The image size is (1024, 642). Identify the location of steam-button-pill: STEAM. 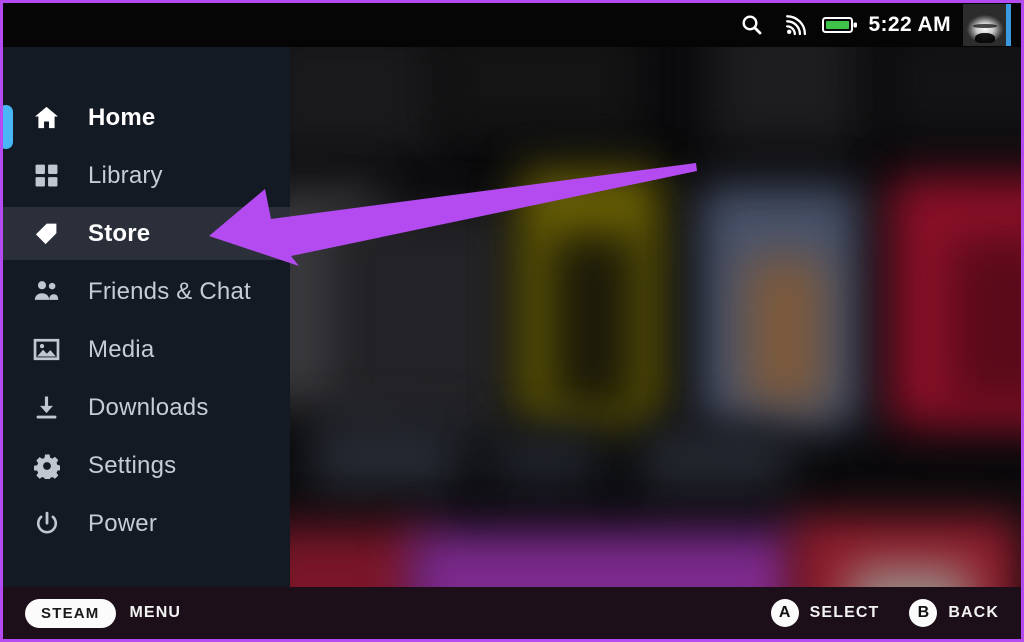
(70, 613).